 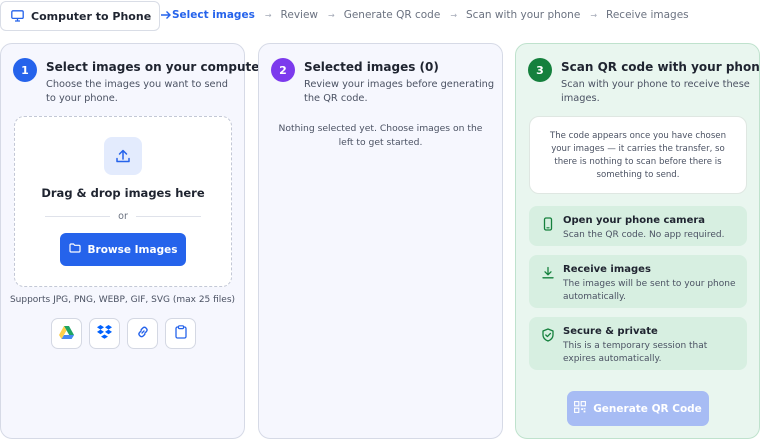 I want to click on info-description: Scan the QR code. No app required., so click(x=644, y=235).